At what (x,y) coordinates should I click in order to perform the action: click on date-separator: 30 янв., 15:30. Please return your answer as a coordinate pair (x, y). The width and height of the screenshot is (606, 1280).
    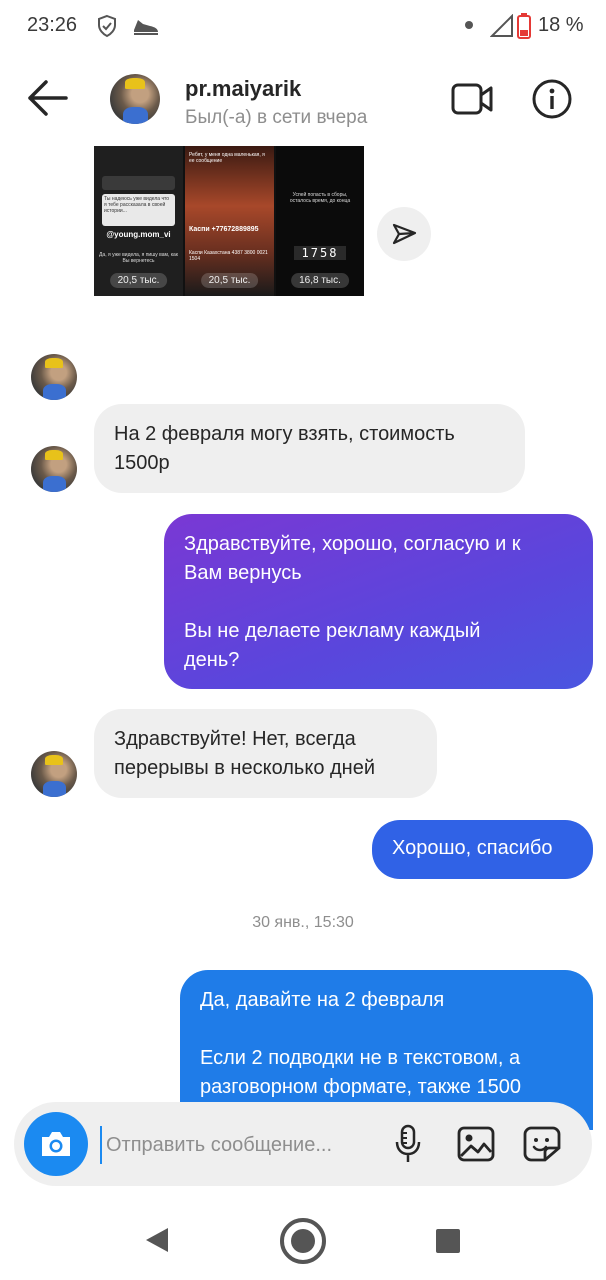
    Looking at the image, I should click on (303, 922).